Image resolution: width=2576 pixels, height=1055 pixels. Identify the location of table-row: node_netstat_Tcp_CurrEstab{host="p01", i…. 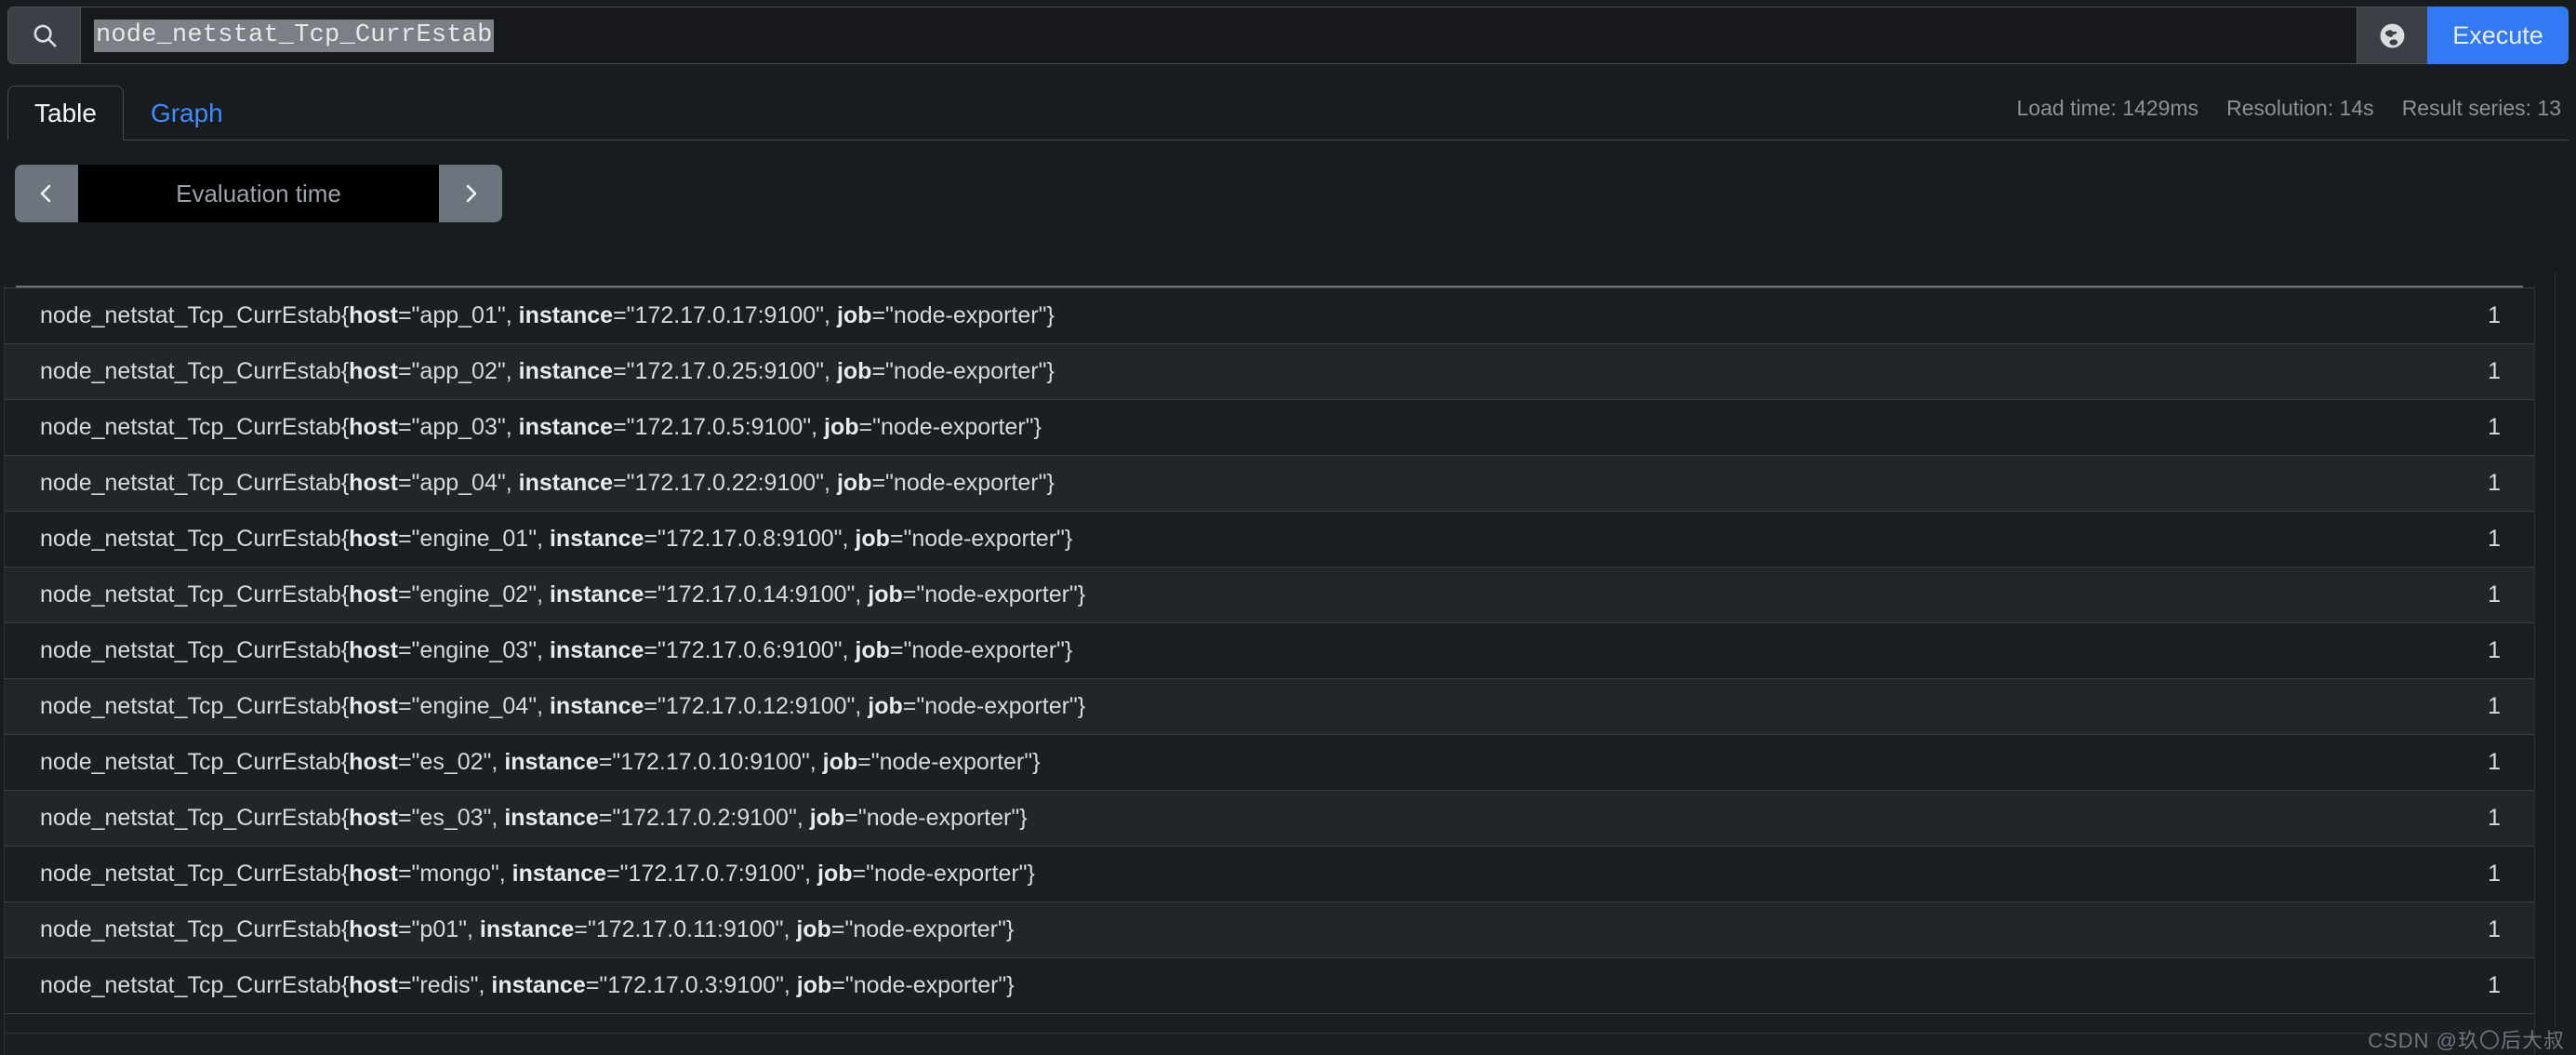
(1269, 929).